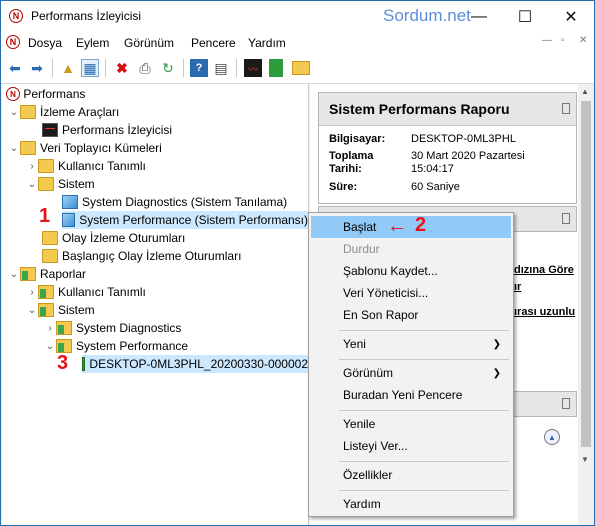 This screenshot has width=595, height=526. I want to click on scroll-down-arrow-icon: ▼, so click(585, 459).